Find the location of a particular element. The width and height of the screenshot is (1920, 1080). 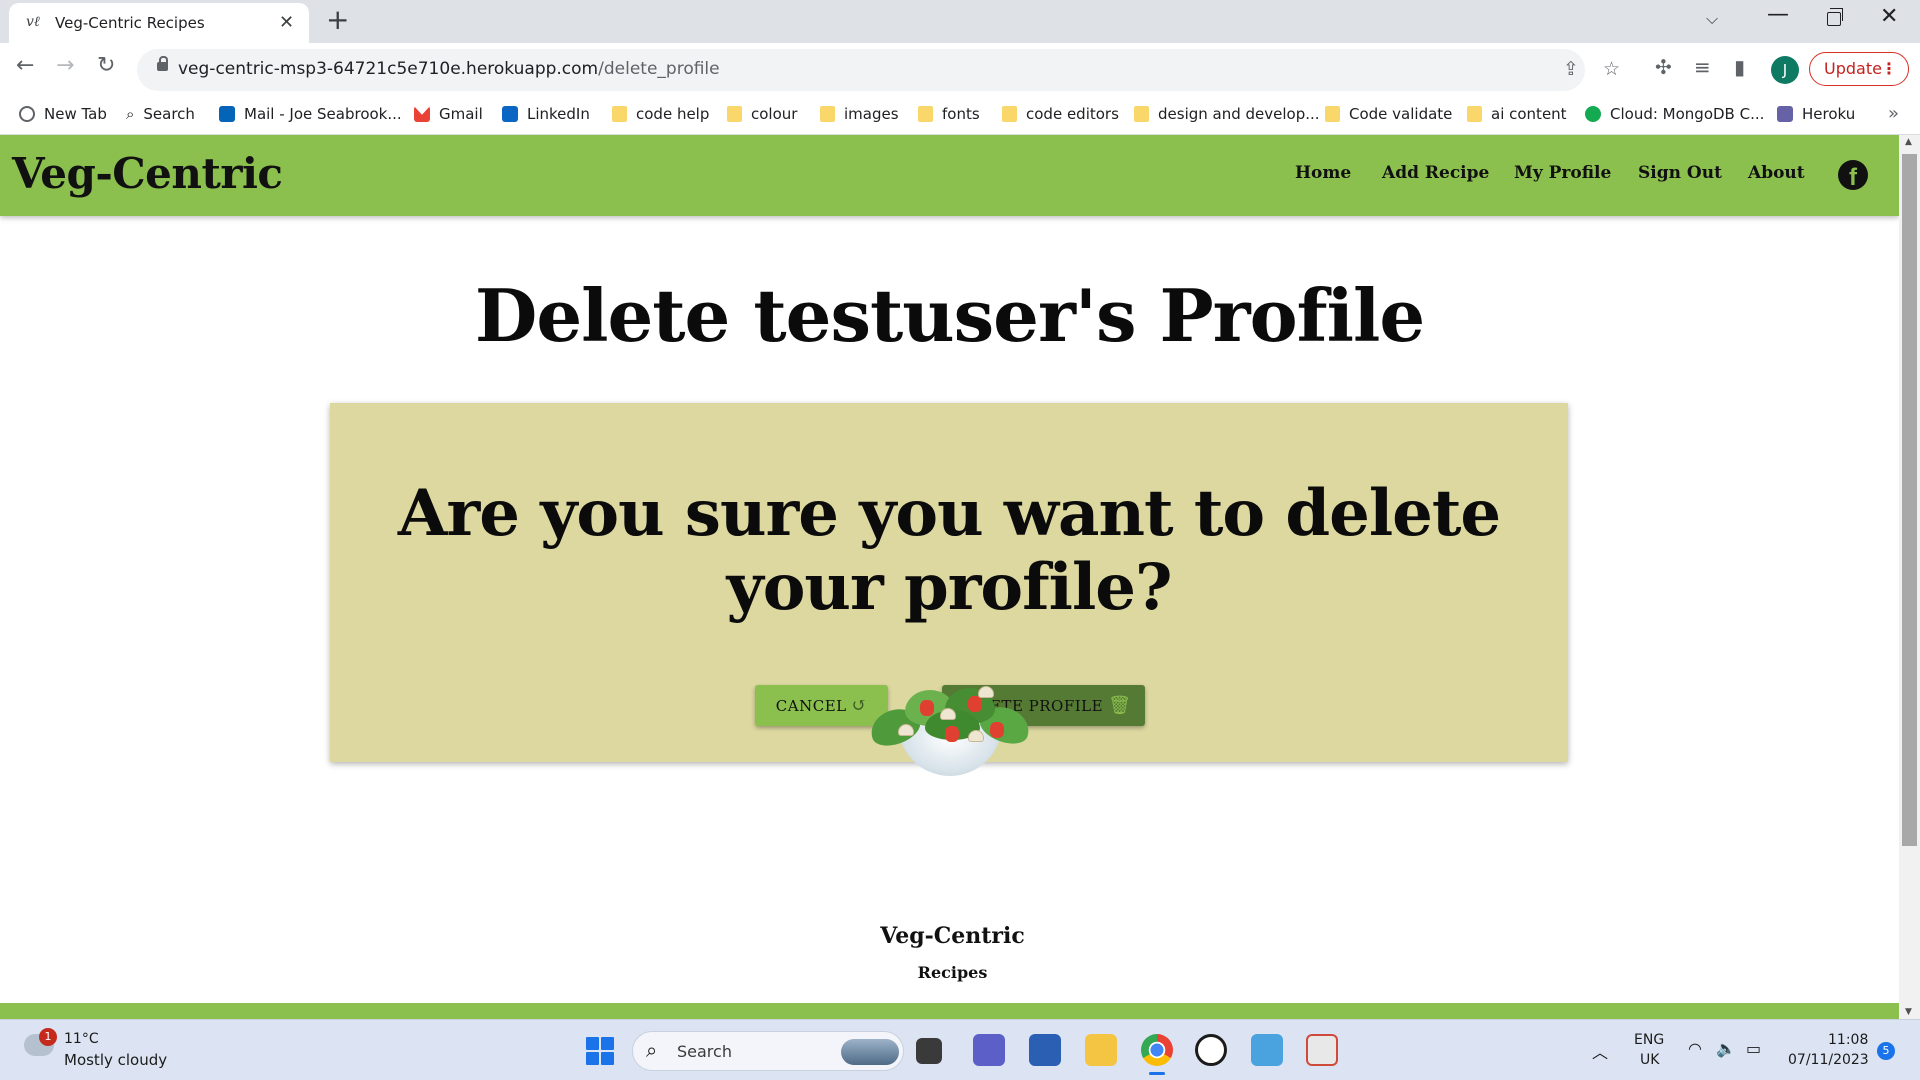

gmail-icon is located at coordinates (422, 114).